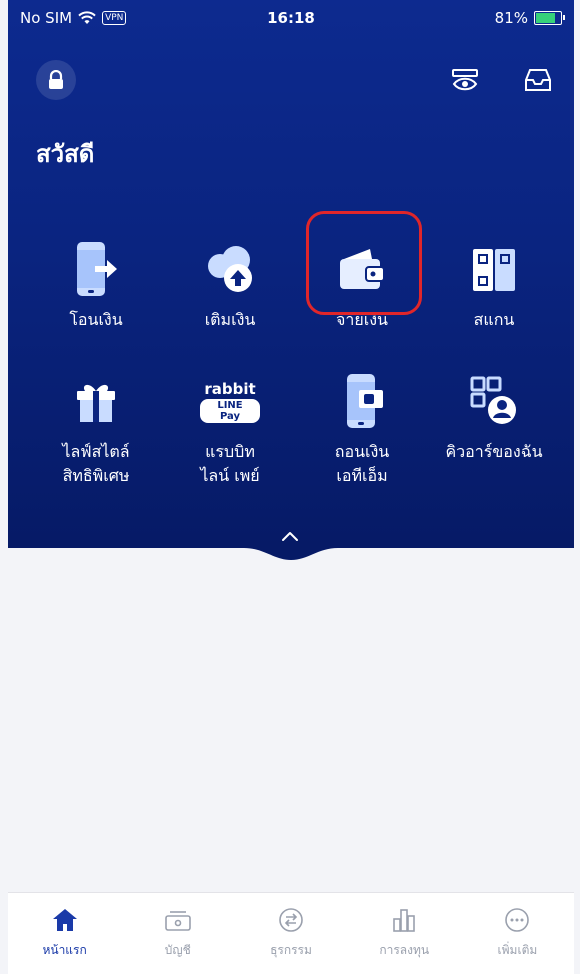 The width and height of the screenshot is (580, 974). Describe the element at coordinates (494, 270) in the screenshot. I see `scan-icon` at that location.